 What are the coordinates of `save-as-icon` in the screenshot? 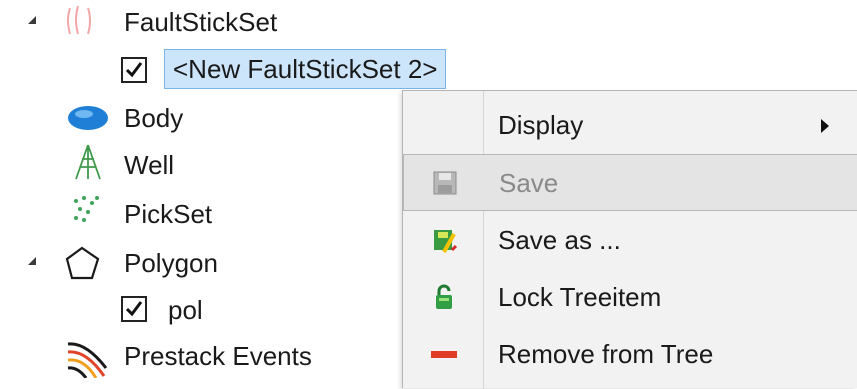 It's located at (444, 240).